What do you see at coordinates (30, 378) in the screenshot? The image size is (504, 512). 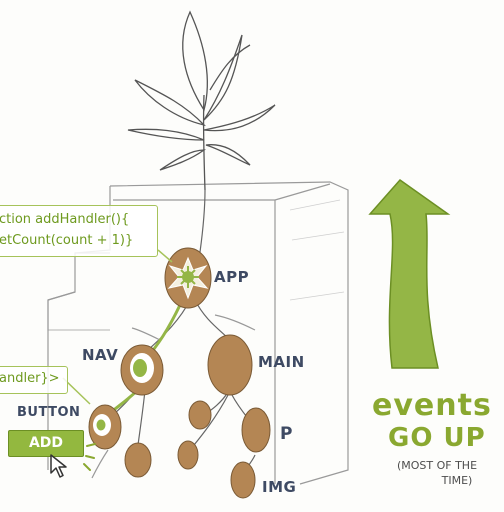 I see `code-line-handler: andler}>` at bounding box center [30, 378].